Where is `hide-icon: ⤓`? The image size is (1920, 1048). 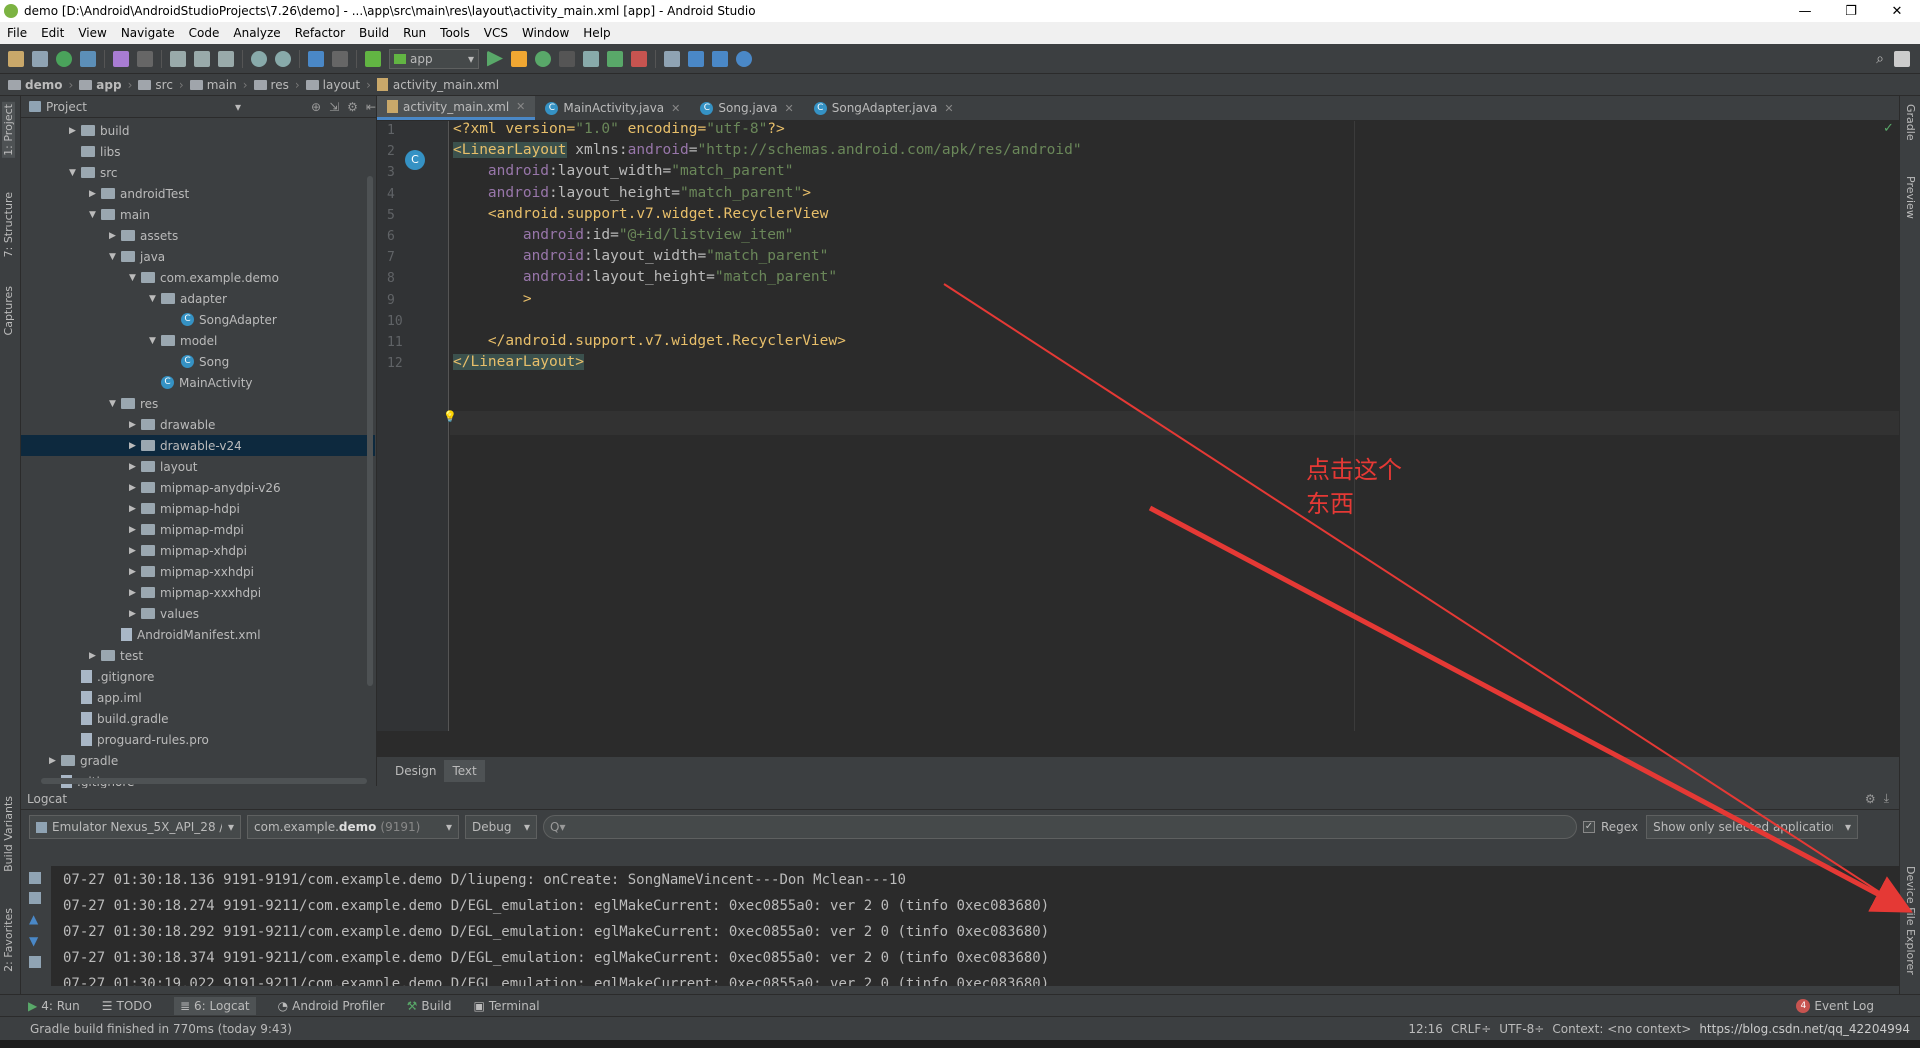
hide-icon: ⤓ is located at coordinates (1886, 798).